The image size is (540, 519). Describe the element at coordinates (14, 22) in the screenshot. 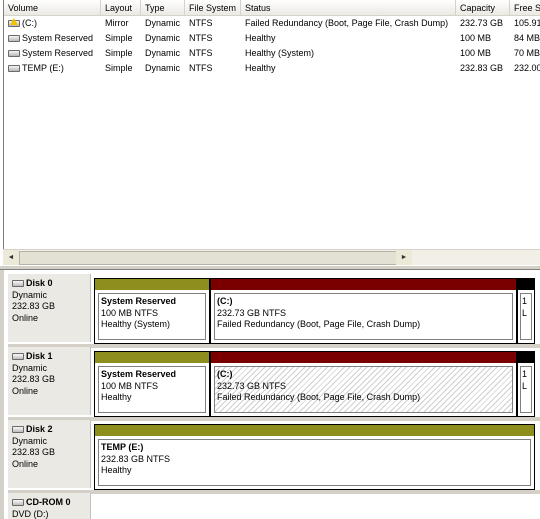

I see `warning-drive-icon` at that location.